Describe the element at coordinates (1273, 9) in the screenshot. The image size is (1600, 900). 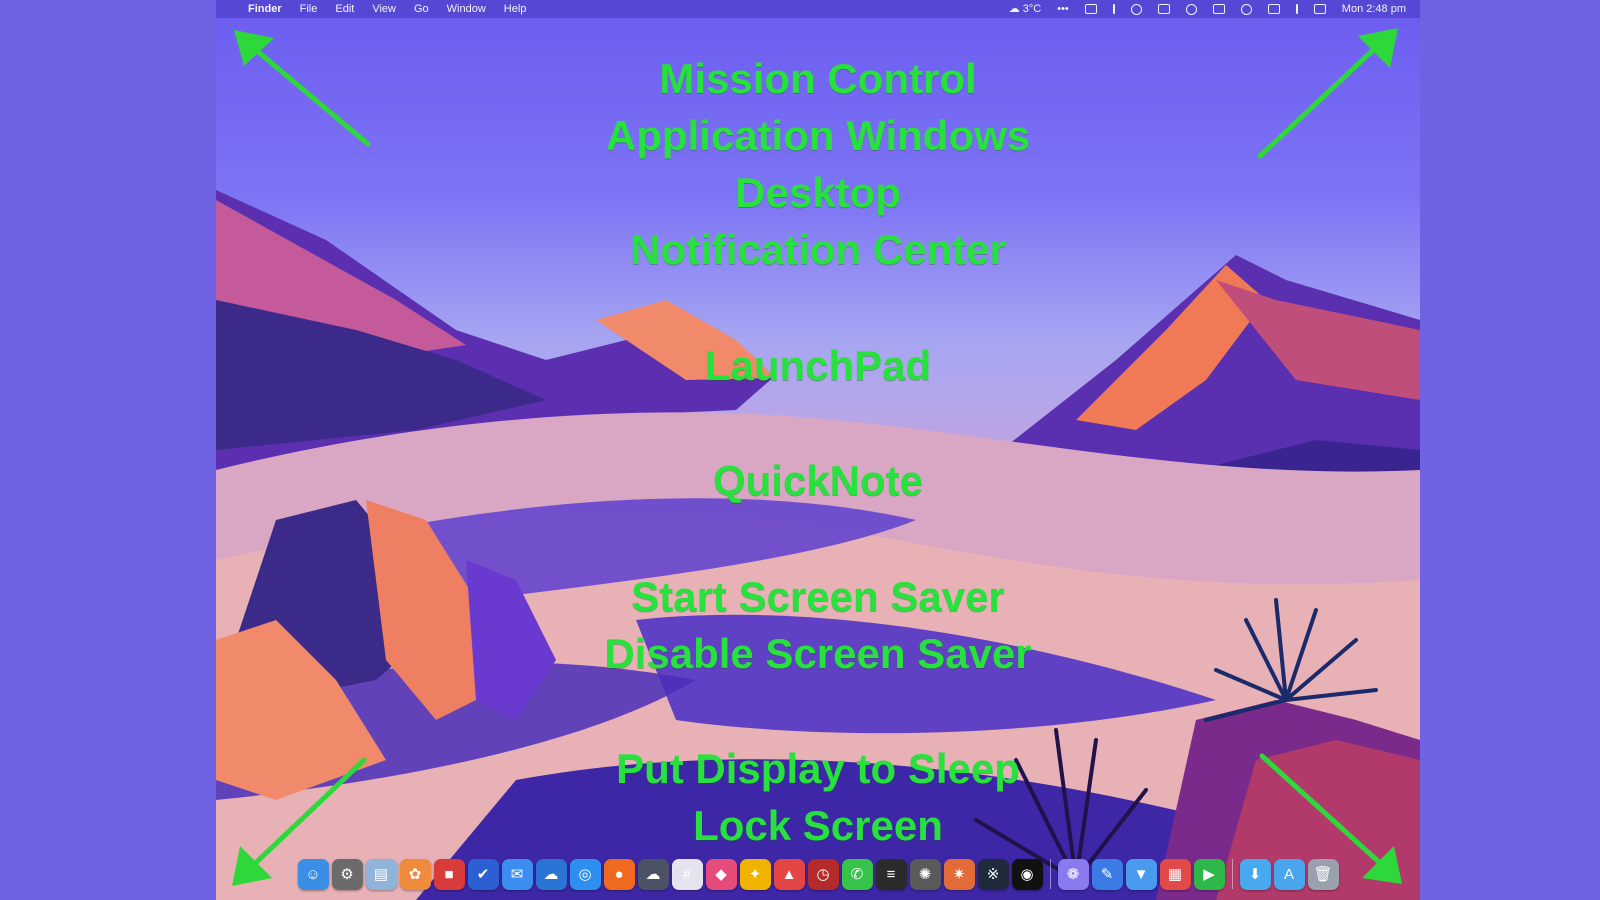
I see `calendar-status-icon` at that location.